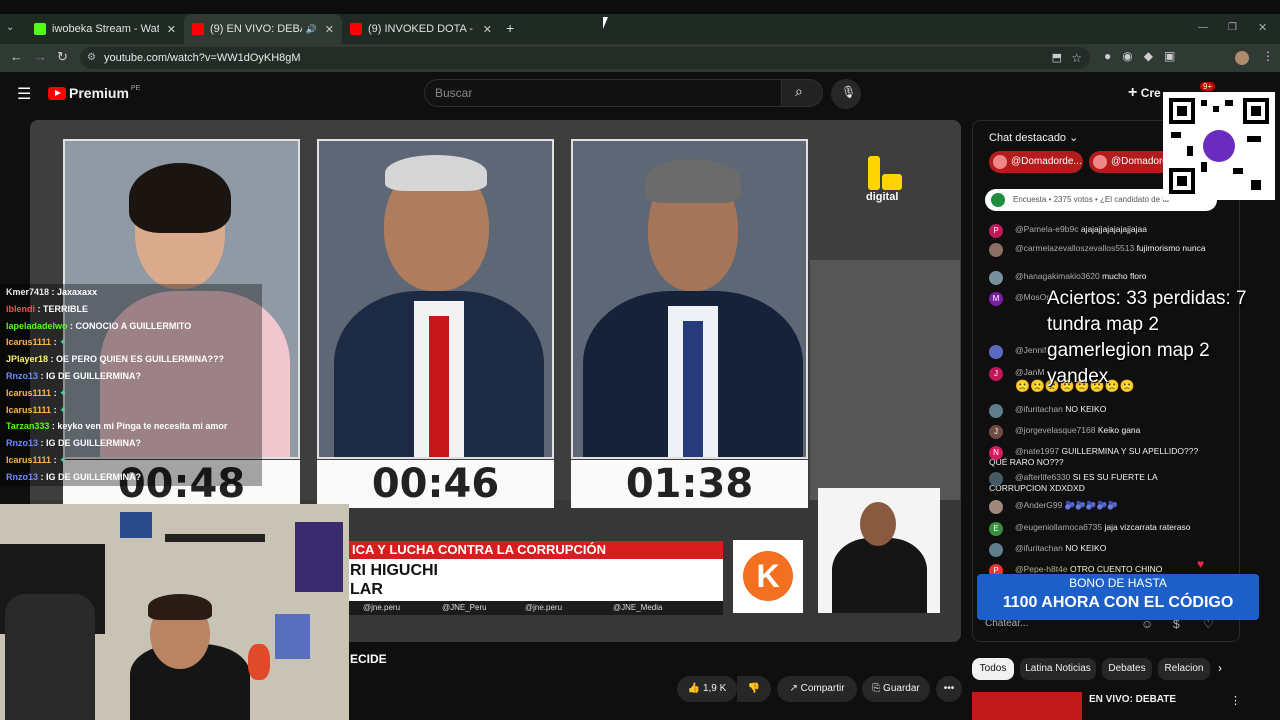 The height and width of the screenshot is (720, 1280). I want to click on interpreter-body, so click(879, 575).